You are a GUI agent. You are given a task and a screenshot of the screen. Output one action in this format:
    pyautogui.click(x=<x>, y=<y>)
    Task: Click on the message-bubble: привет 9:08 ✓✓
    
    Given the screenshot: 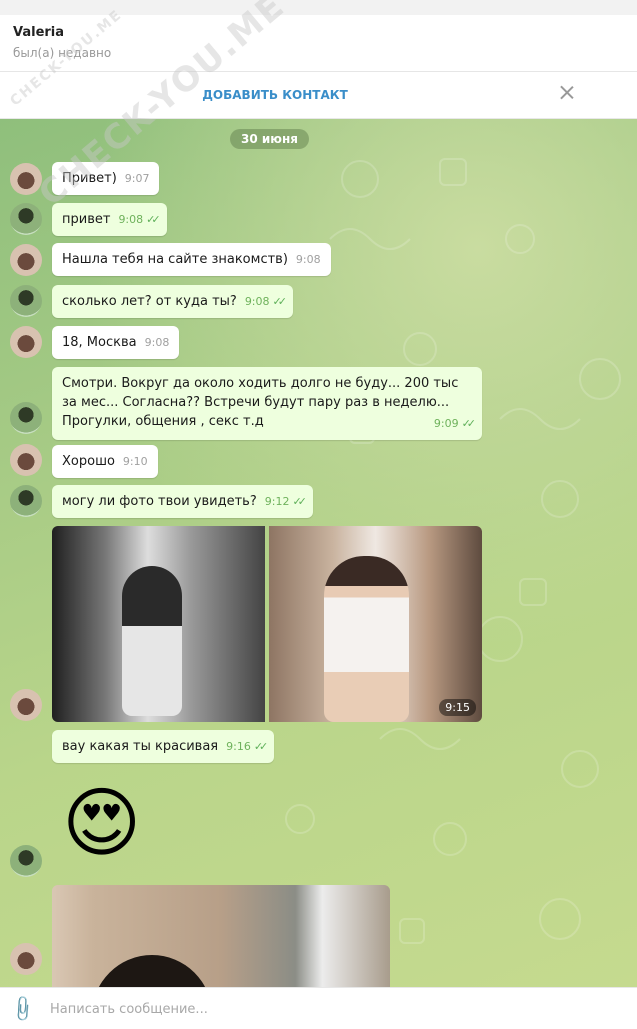 What is the action you would take?
    pyautogui.click(x=109, y=219)
    